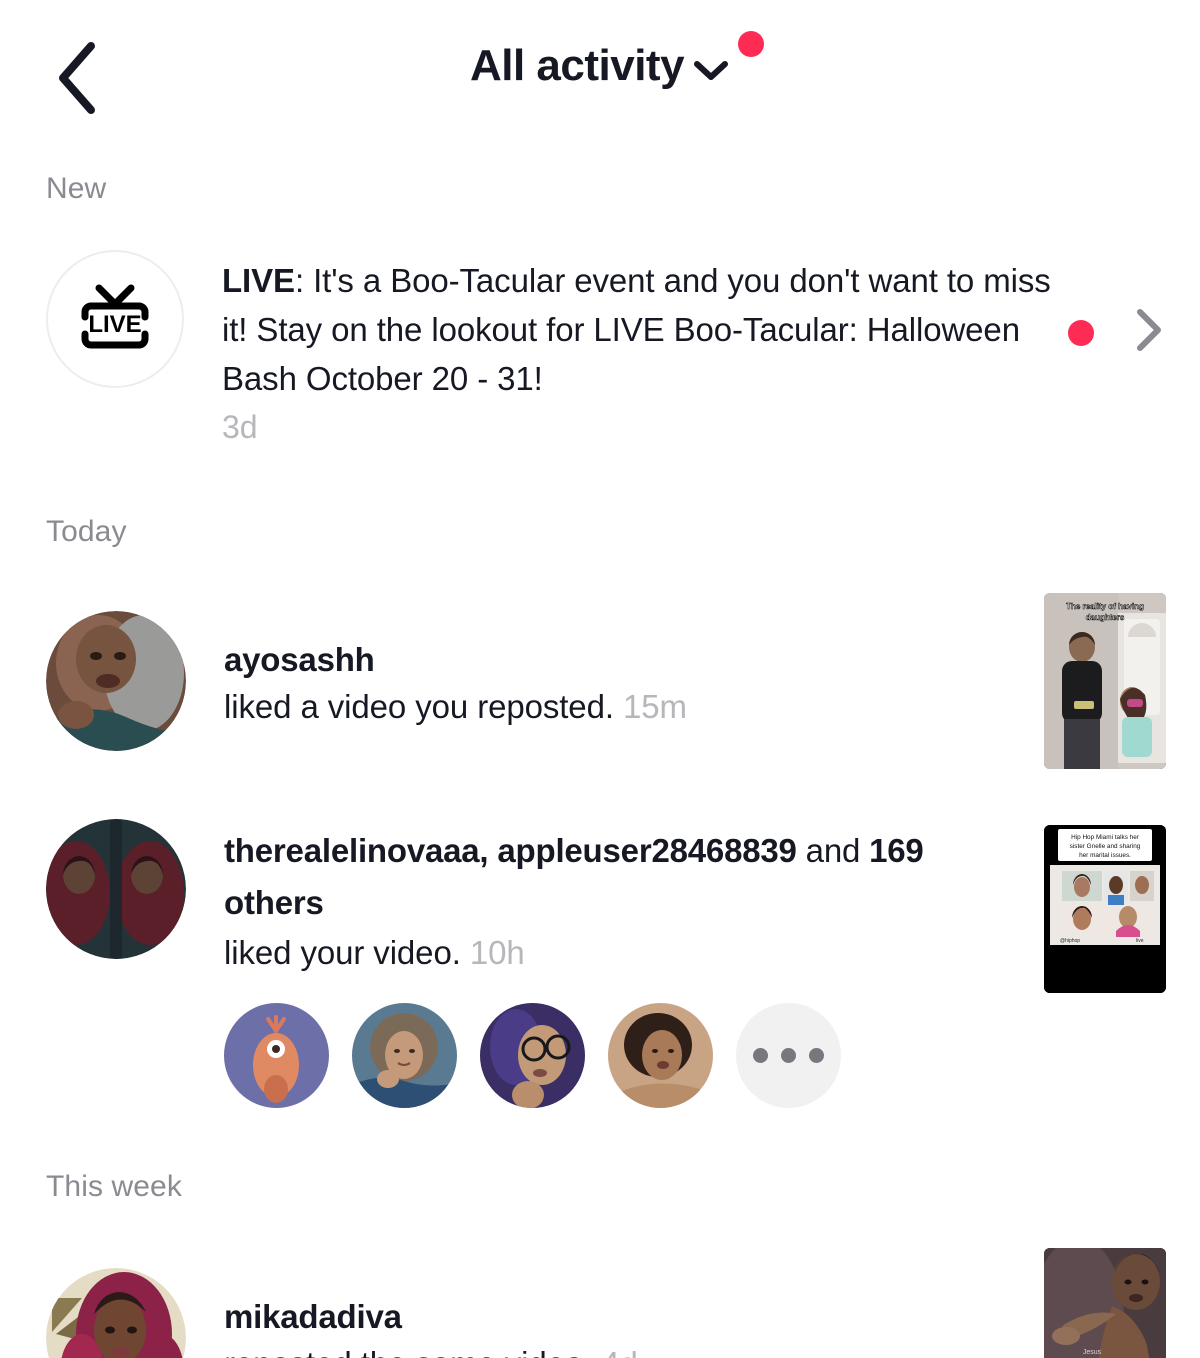 Image resolution: width=1200 pixels, height=1358 pixels. What do you see at coordinates (577, 65) in the screenshot?
I see `page-title: All activity` at bounding box center [577, 65].